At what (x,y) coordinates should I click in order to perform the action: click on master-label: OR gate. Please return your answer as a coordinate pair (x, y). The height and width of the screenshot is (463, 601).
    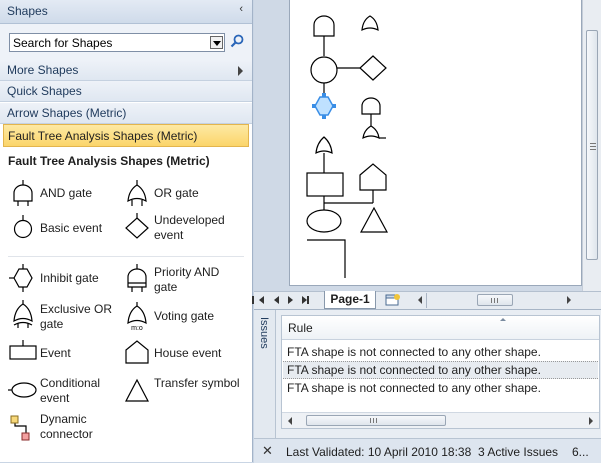
    Looking at the image, I should click on (176, 193).